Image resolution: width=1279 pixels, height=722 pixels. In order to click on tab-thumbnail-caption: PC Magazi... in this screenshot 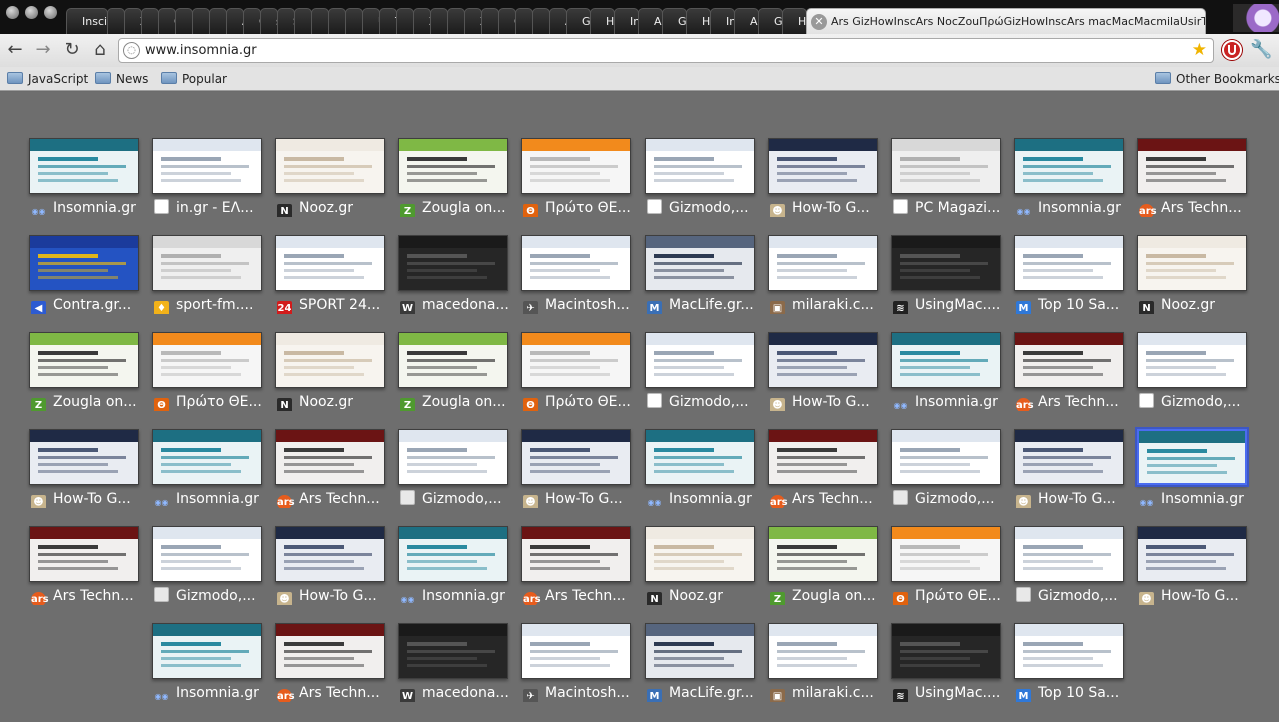, I will do `click(952, 208)`.